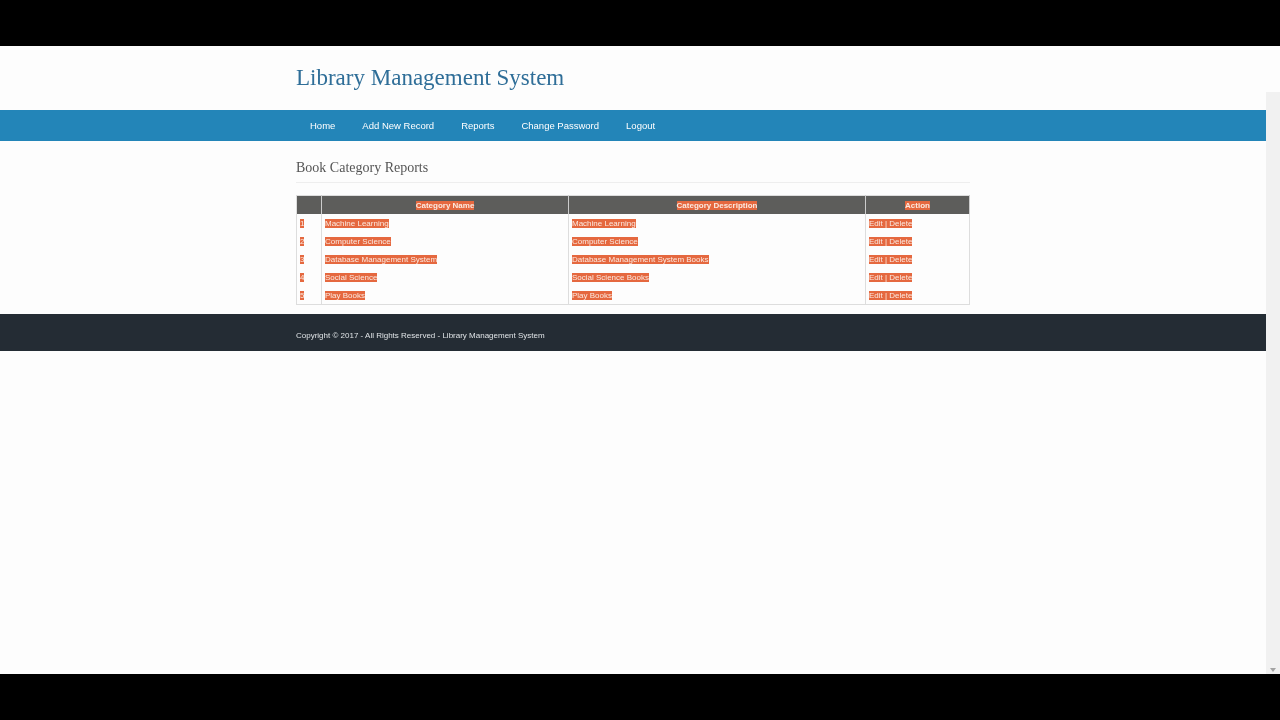 Image resolution: width=1280 pixels, height=720 pixels. Describe the element at coordinates (302, 241) in the screenshot. I see `row-number: 2` at that location.